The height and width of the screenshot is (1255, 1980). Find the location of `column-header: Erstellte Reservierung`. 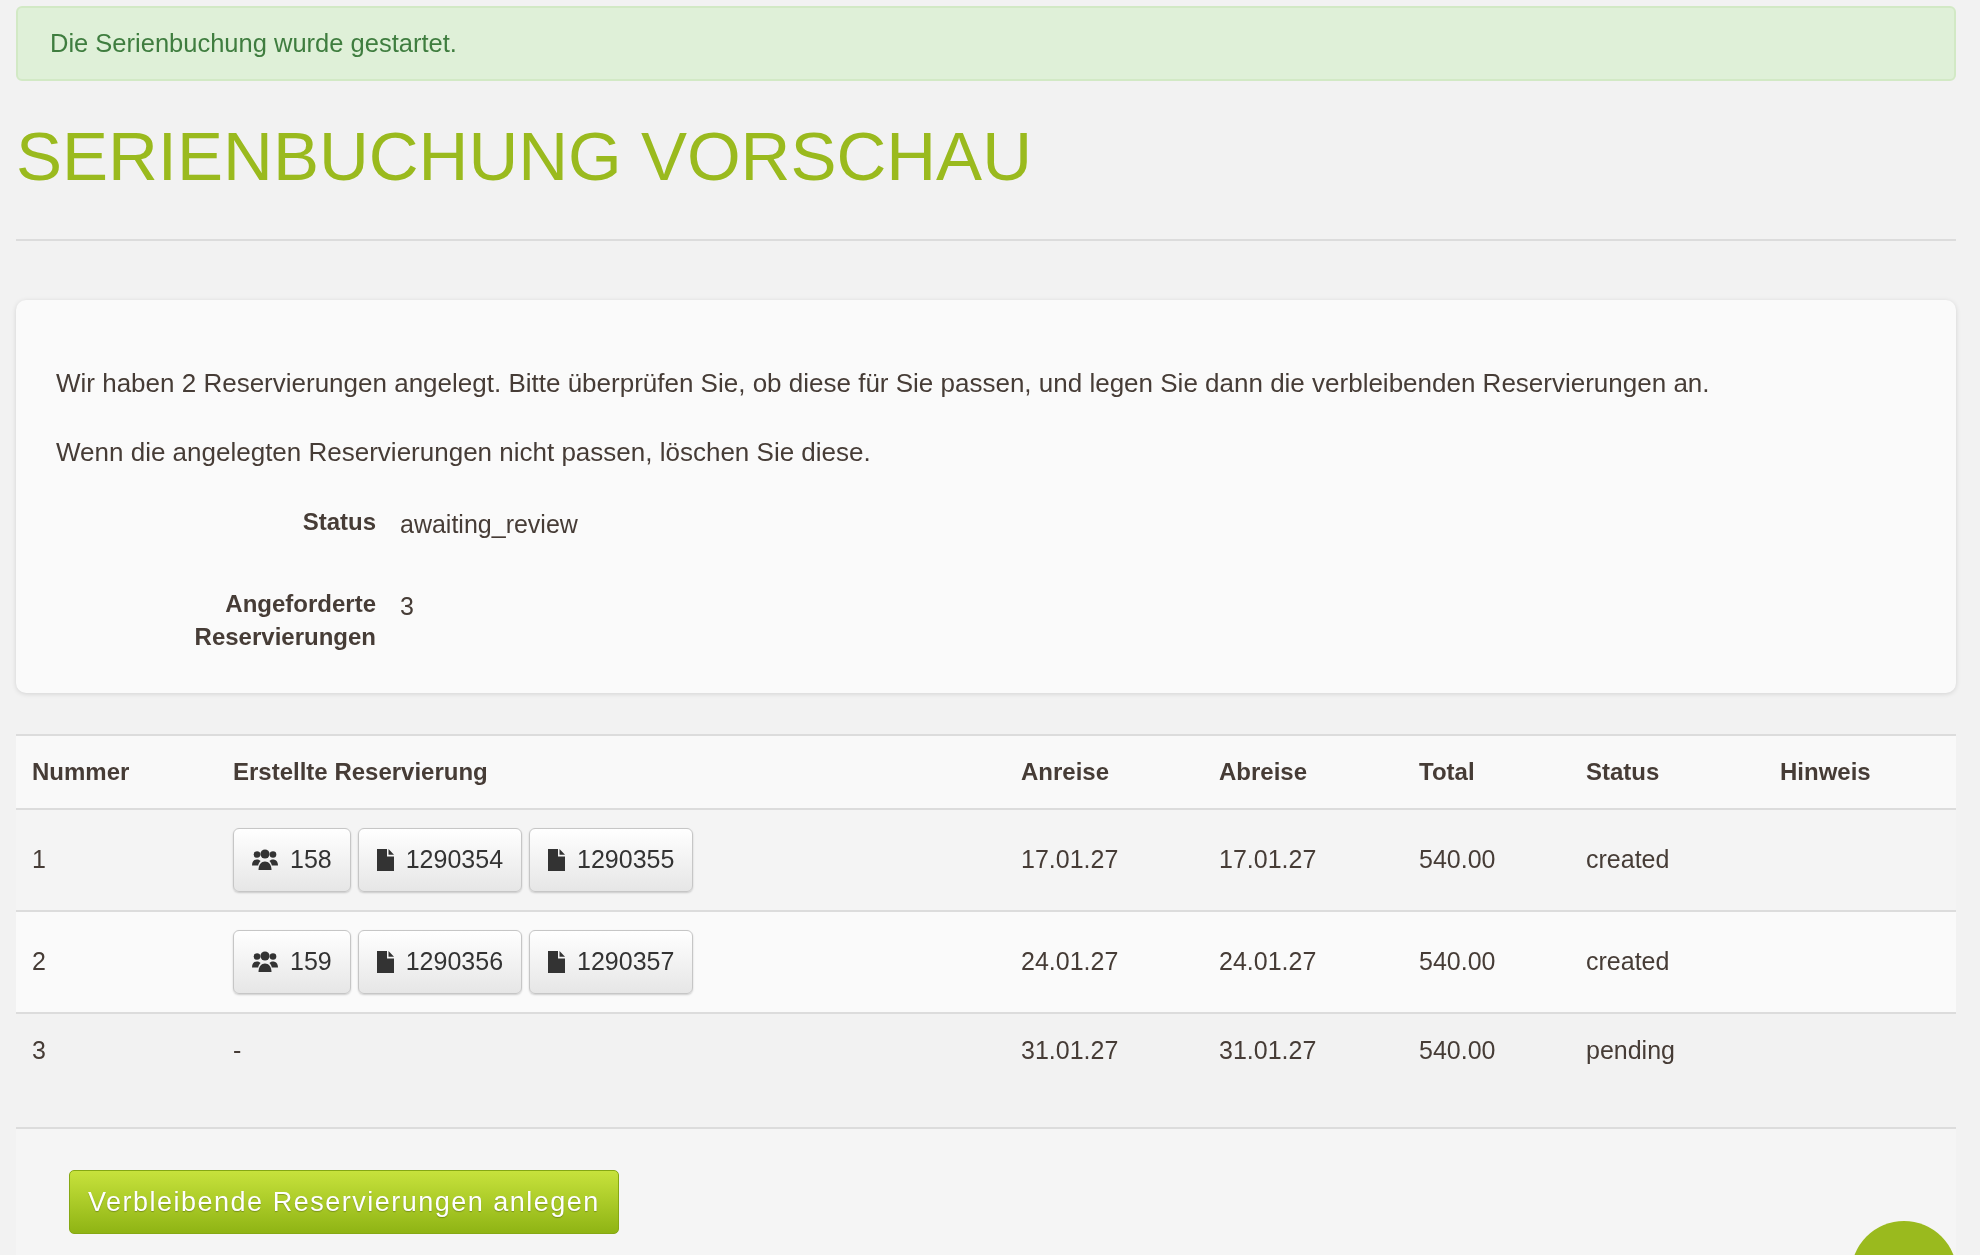

column-header: Erstellte Reservierung is located at coordinates (611, 771).